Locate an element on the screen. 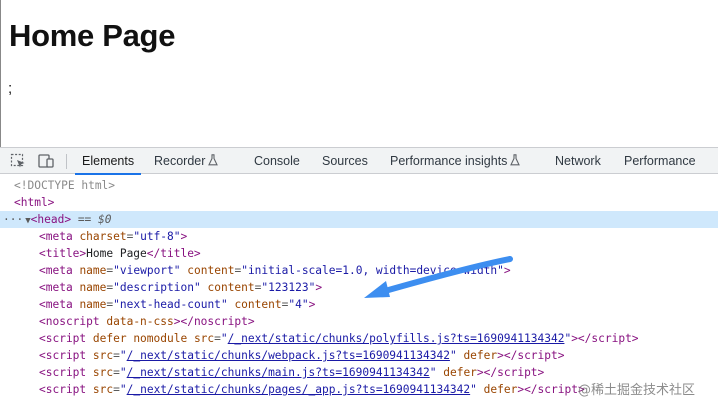 This screenshot has height=402, width=718. page-body-text: ; is located at coordinates (10, 88).